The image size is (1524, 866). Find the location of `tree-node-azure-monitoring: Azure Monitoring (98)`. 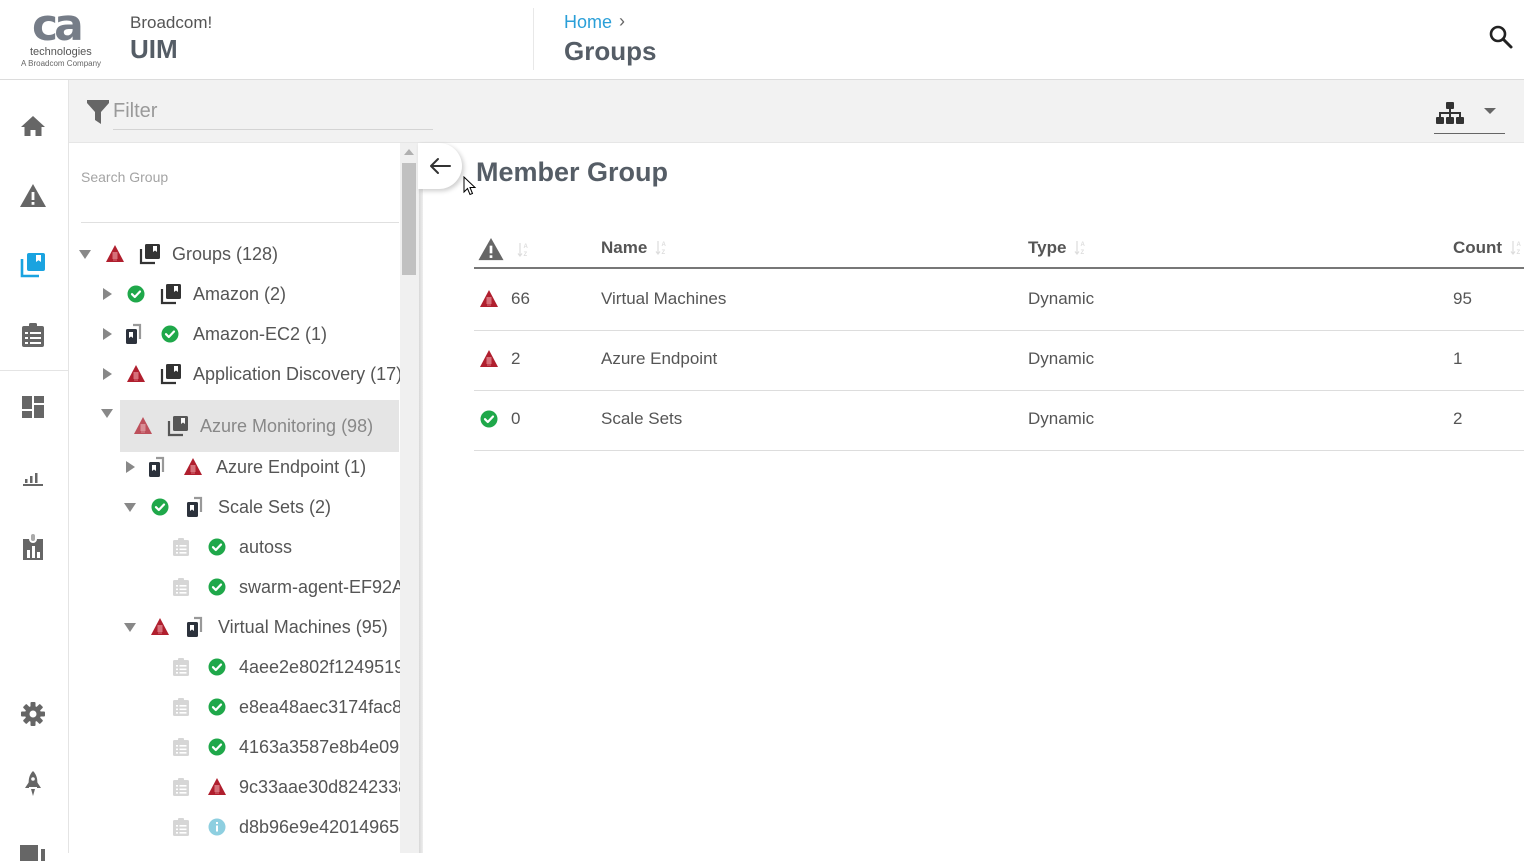

tree-node-azure-monitoring: Azure Monitoring (98) is located at coordinates (259, 426).